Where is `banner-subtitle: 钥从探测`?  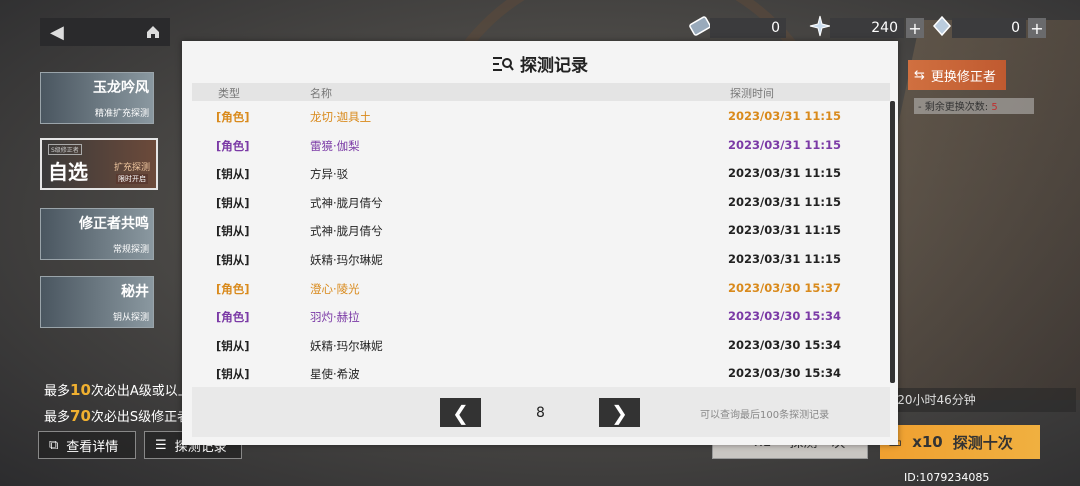
banner-subtitle: 钥从探测 is located at coordinates (130, 318).